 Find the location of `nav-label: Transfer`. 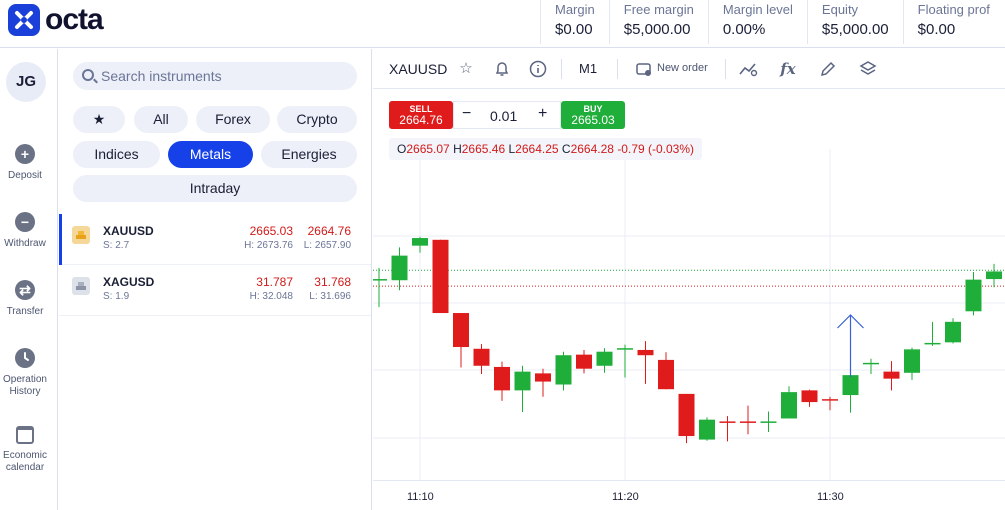

nav-label: Transfer is located at coordinates (25, 311).